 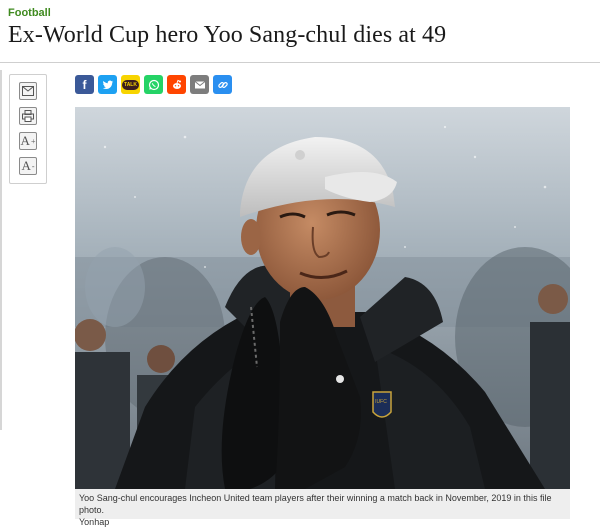 What do you see at coordinates (130, 84) in the screenshot?
I see `kakaotalk-share-icon: TALK` at bounding box center [130, 84].